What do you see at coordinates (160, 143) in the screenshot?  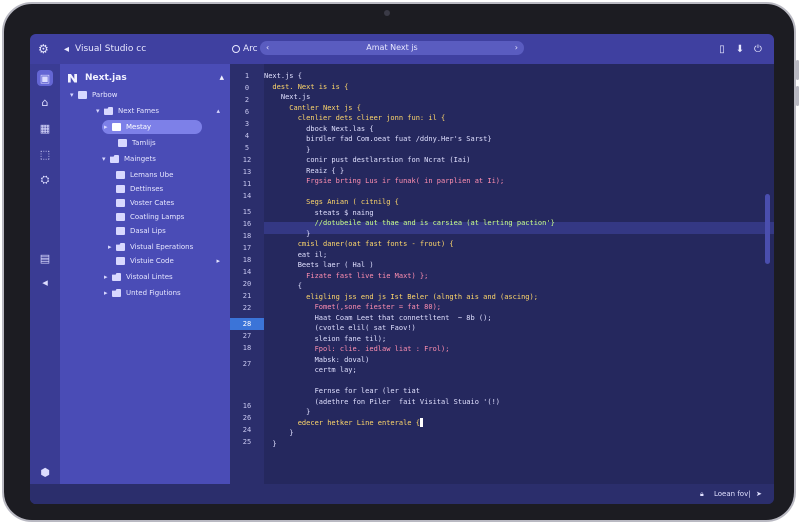 I see `tree-item: Tamlijs` at bounding box center [160, 143].